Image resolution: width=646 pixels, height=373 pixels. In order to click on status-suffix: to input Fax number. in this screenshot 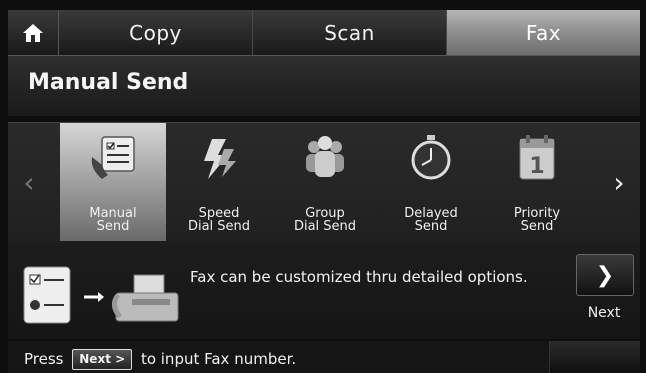, I will do `click(218, 359)`.